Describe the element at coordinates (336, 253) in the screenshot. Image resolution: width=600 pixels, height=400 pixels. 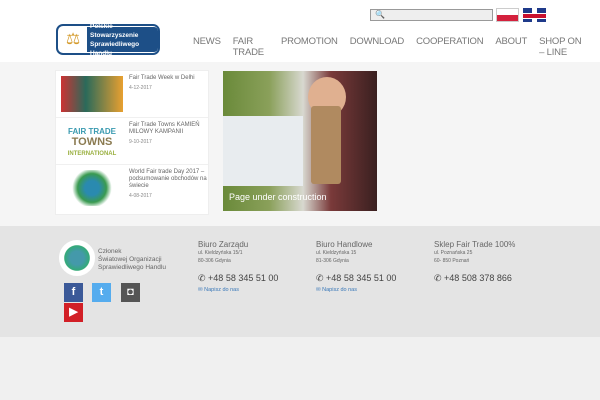
I see `office-street: ul. Kieldzyńska 15` at that location.